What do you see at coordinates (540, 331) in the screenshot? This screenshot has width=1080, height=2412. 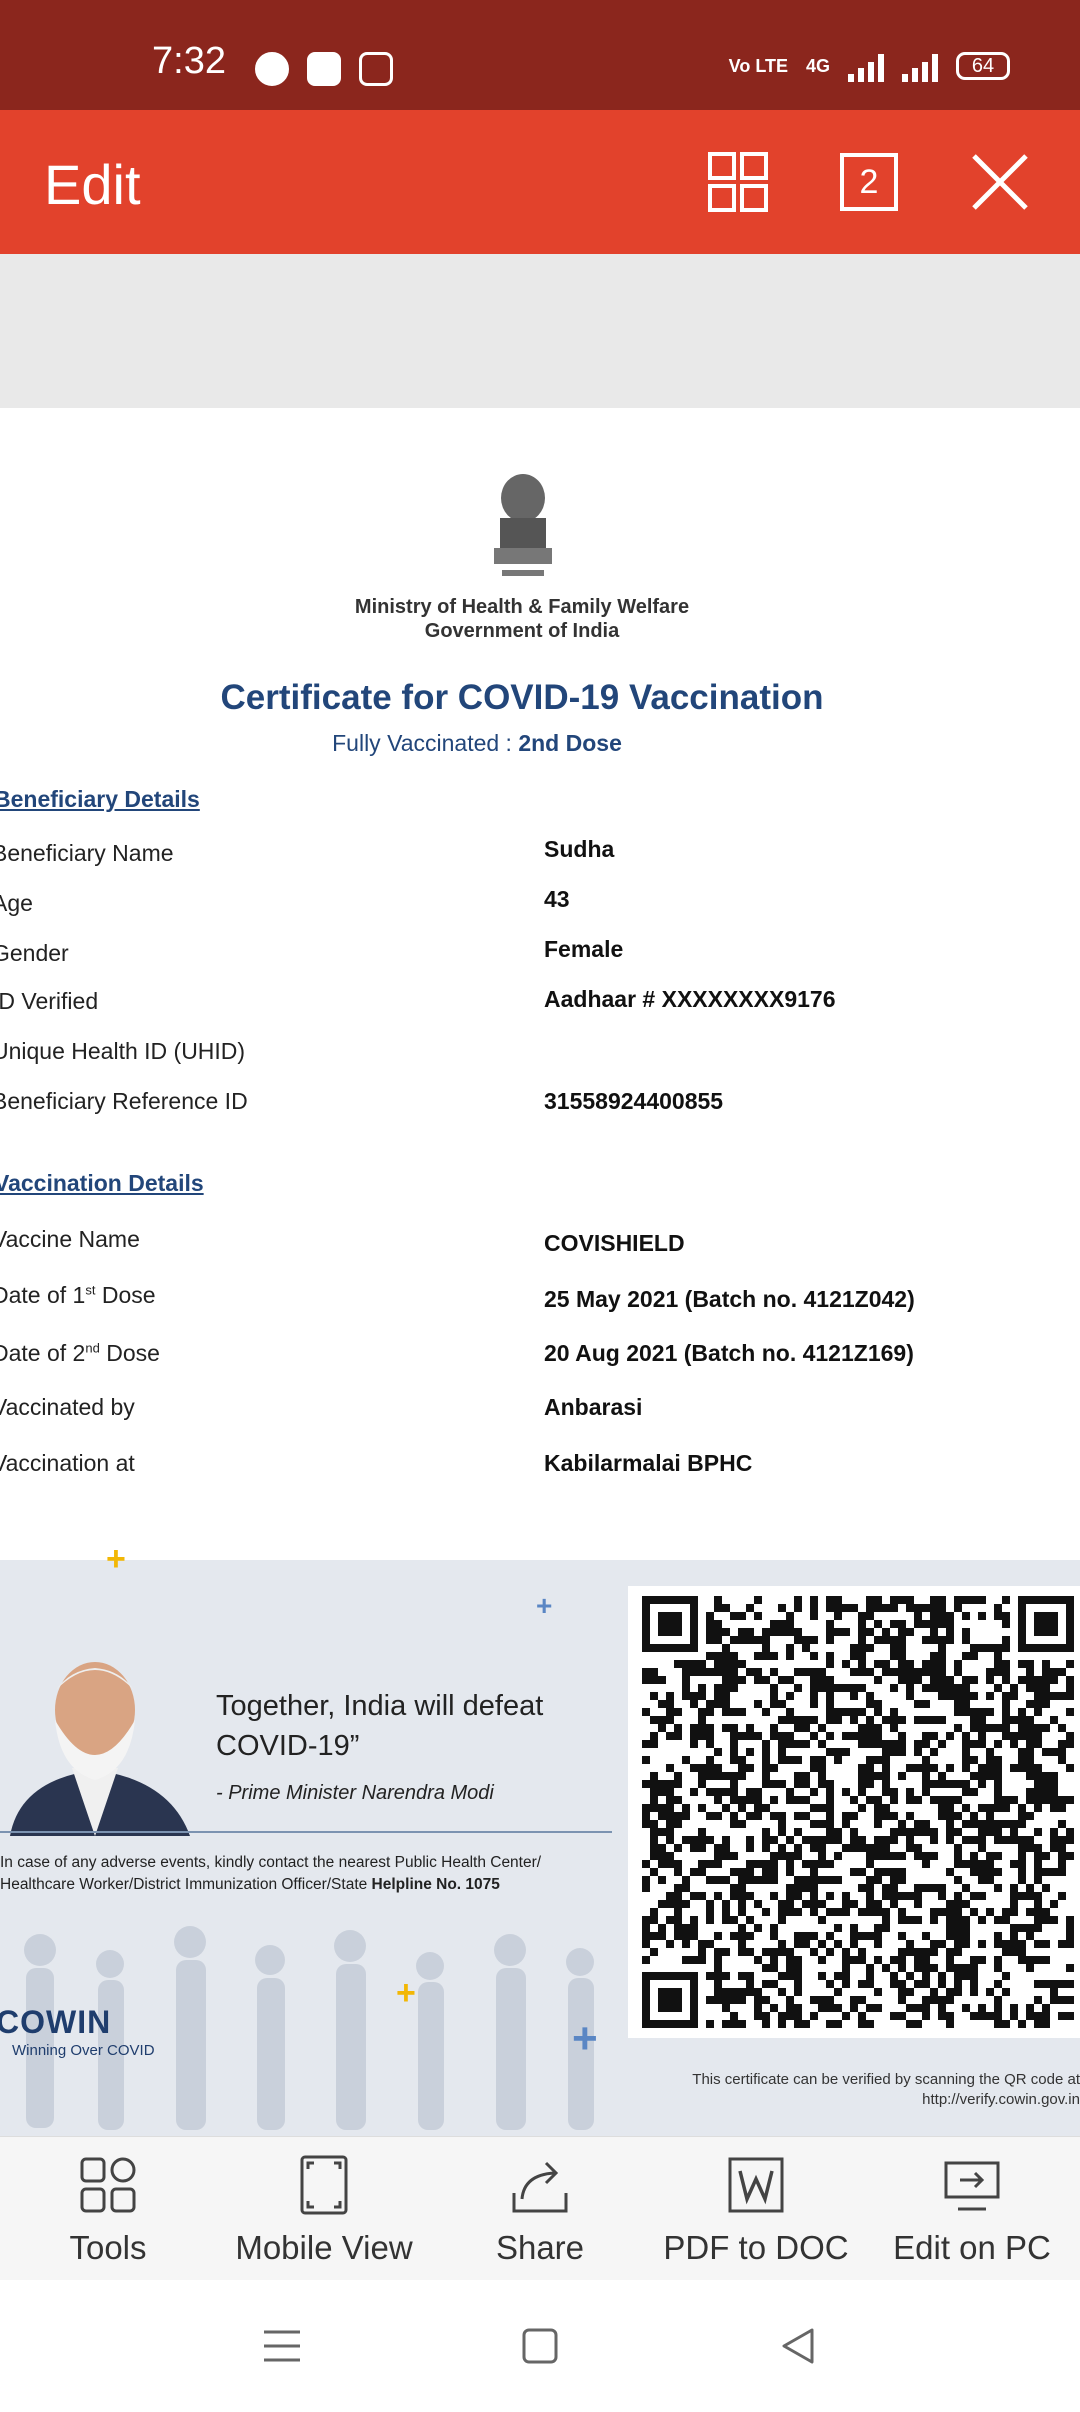 I see `document-margin` at bounding box center [540, 331].